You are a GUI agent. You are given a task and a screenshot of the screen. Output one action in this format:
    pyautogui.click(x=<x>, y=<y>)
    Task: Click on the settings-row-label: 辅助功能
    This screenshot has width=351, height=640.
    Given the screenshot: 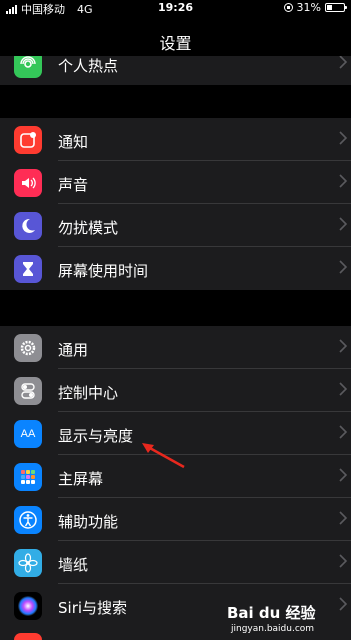 What is the action you would take?
    pyautogui.click(x=88, y=522)
    